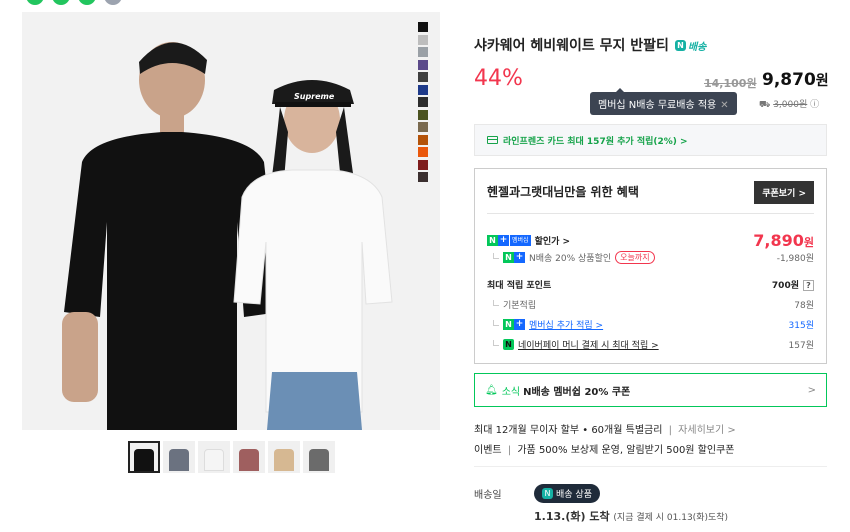 The image size is (850, 532). I want to click on discount-price: 7,890원, so click(783, 240).